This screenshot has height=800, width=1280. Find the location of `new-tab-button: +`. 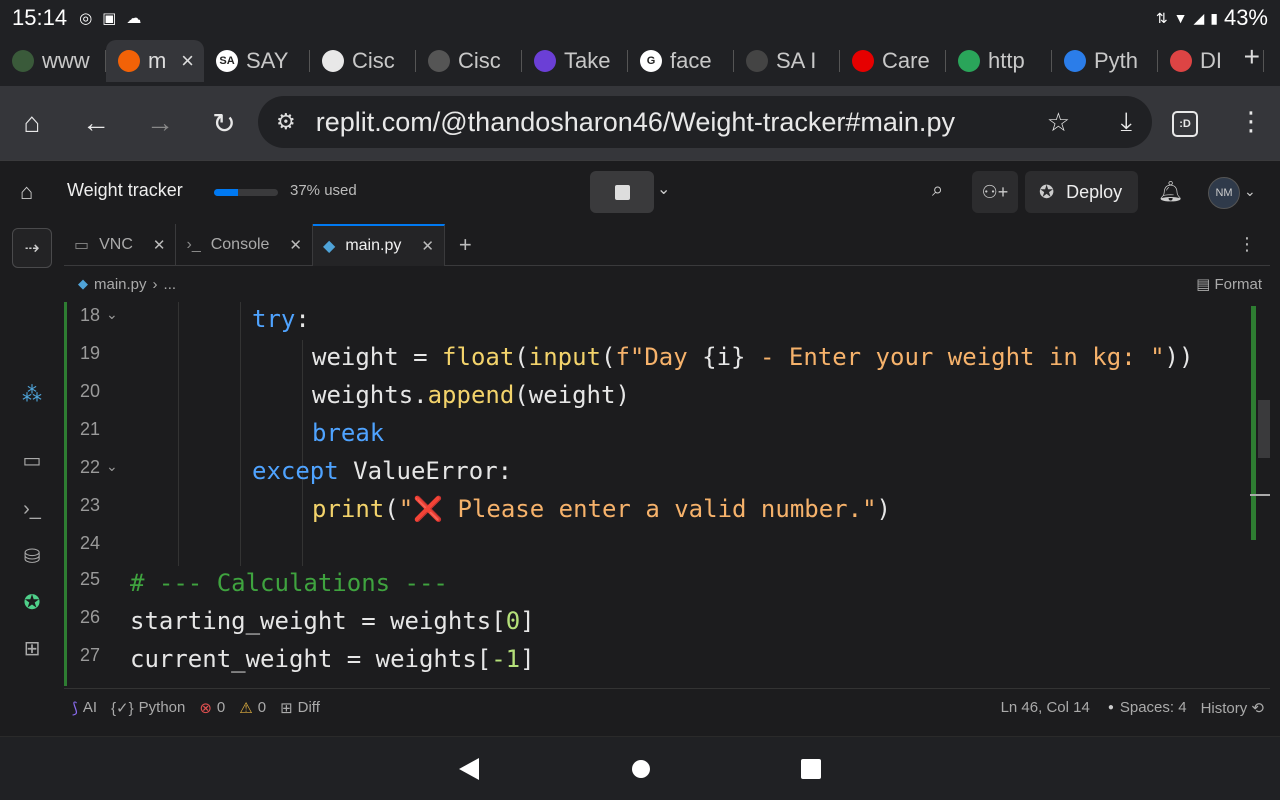

new-tab-button: + is located at coordinates (1252, 57).